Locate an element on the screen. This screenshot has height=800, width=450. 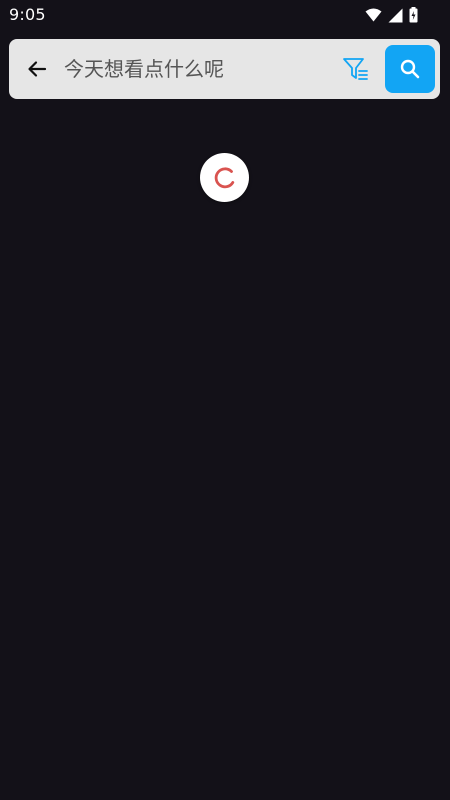
search-input is located at coordinates (199, 69).